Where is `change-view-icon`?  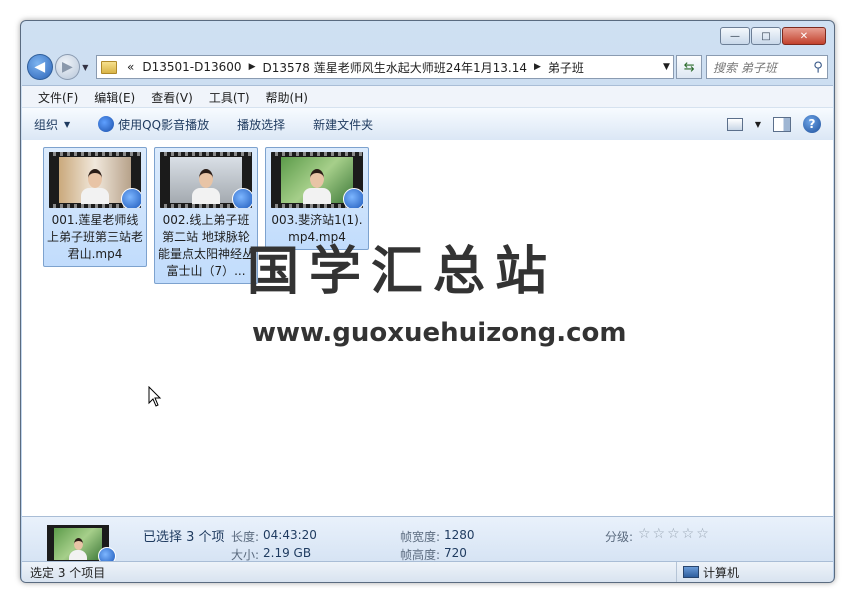 change-view-icon is located at coordinates (734, 124).